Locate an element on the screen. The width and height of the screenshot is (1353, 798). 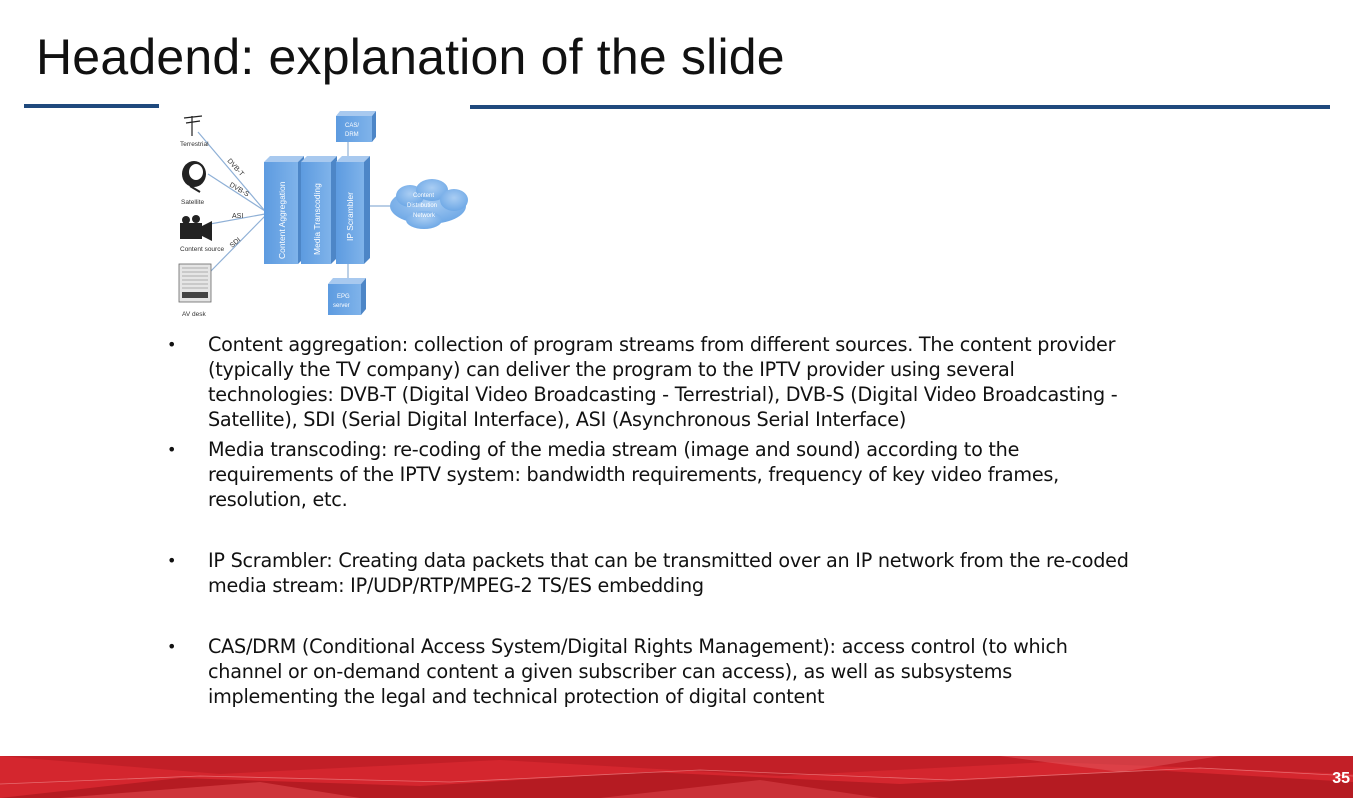
epg-server-box: EPG server is located at coordinates (347, 296).